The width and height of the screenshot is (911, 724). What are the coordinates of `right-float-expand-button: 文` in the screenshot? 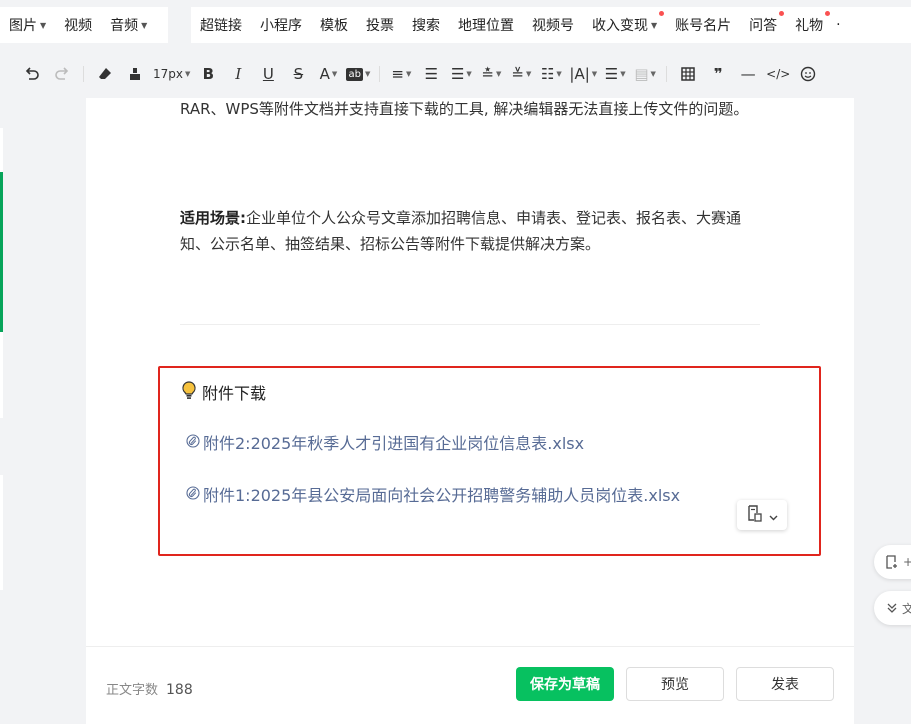 It's located at (892, 608).